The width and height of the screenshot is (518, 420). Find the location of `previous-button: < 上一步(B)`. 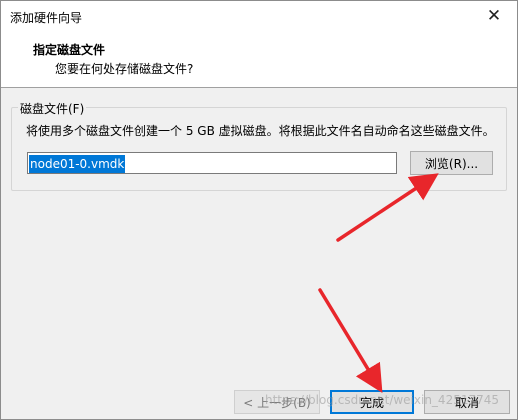

previous-button: < 上一步(B) is located at coordinates (277, 402).